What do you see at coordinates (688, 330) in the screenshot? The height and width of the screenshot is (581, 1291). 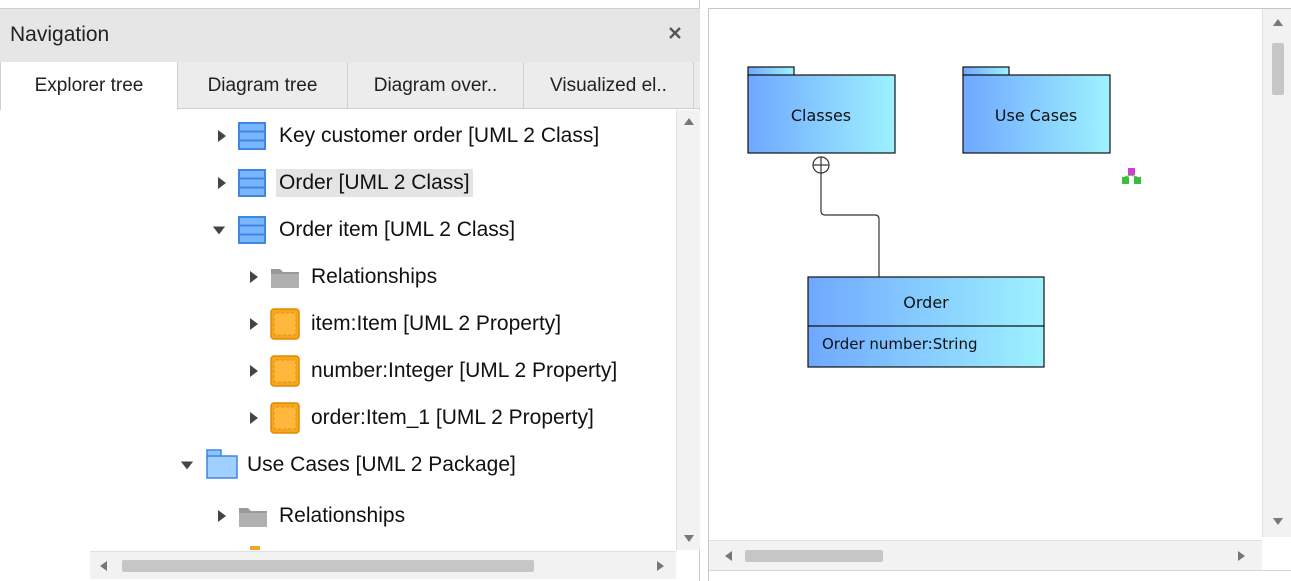 I see `tree-vertical-scrollbar` at bounding box center [688, 330].